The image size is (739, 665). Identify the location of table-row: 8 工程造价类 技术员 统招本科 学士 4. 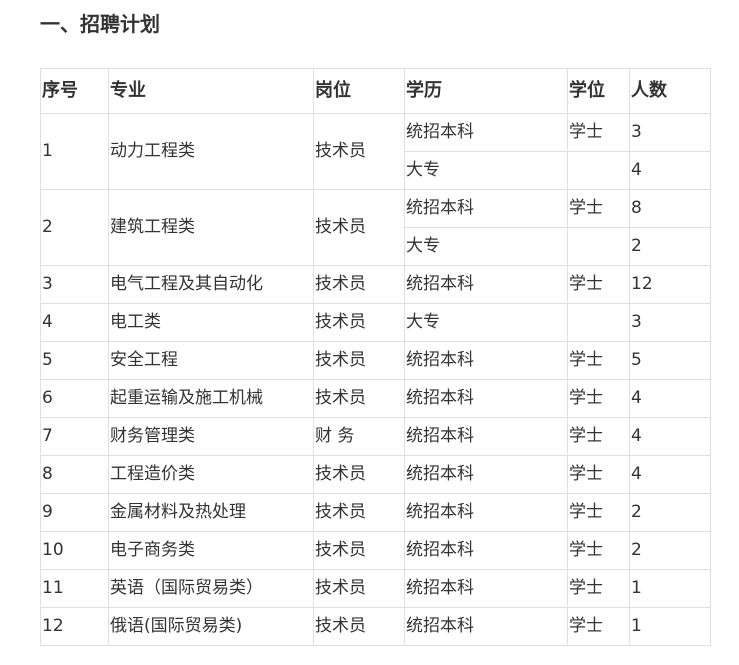
(375, 474).